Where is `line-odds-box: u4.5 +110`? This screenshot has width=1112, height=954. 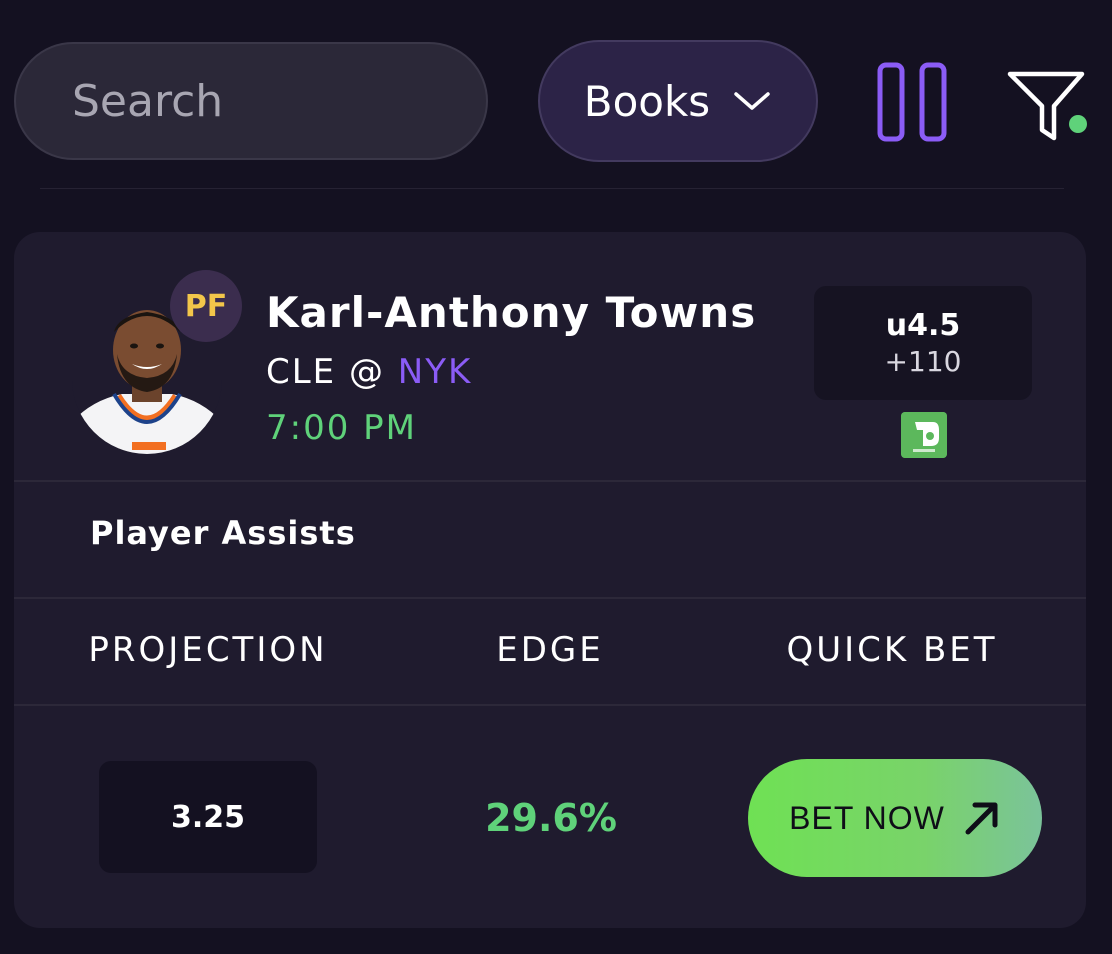
line-odds-box: u4.5 +110 is located at coordinates (923, 343).